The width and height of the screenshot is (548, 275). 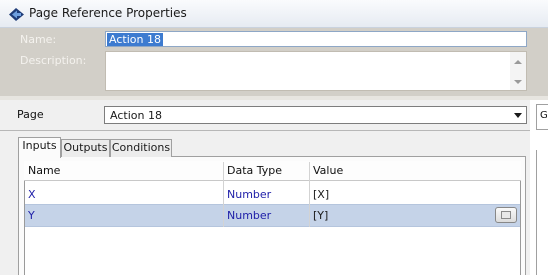 What do you see at coordinates (31, 215) in the screenshot?
I see `cell-name: Y` at bounding box center [31, 215].